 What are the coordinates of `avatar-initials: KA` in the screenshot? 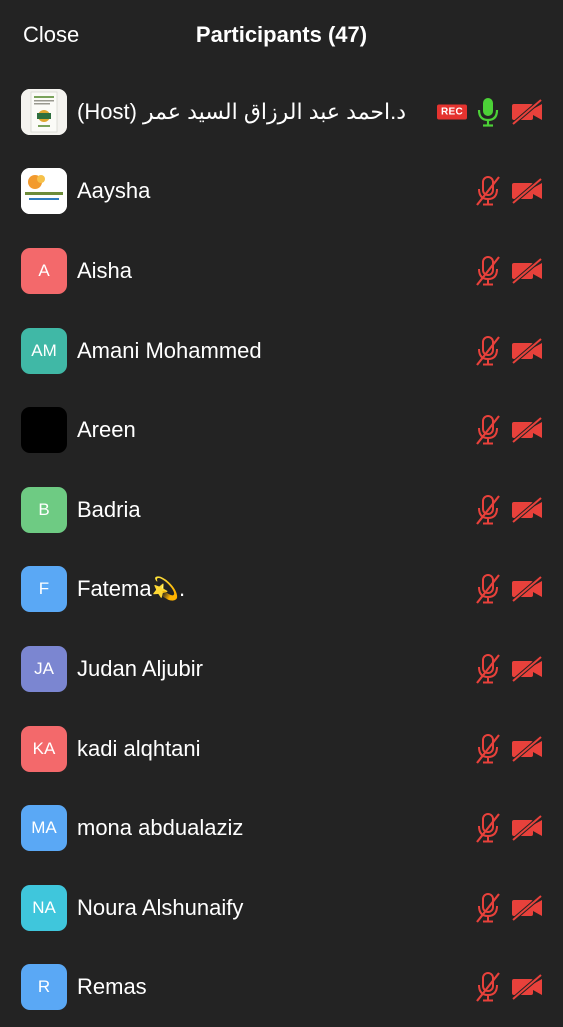 It's located at (44, 748).